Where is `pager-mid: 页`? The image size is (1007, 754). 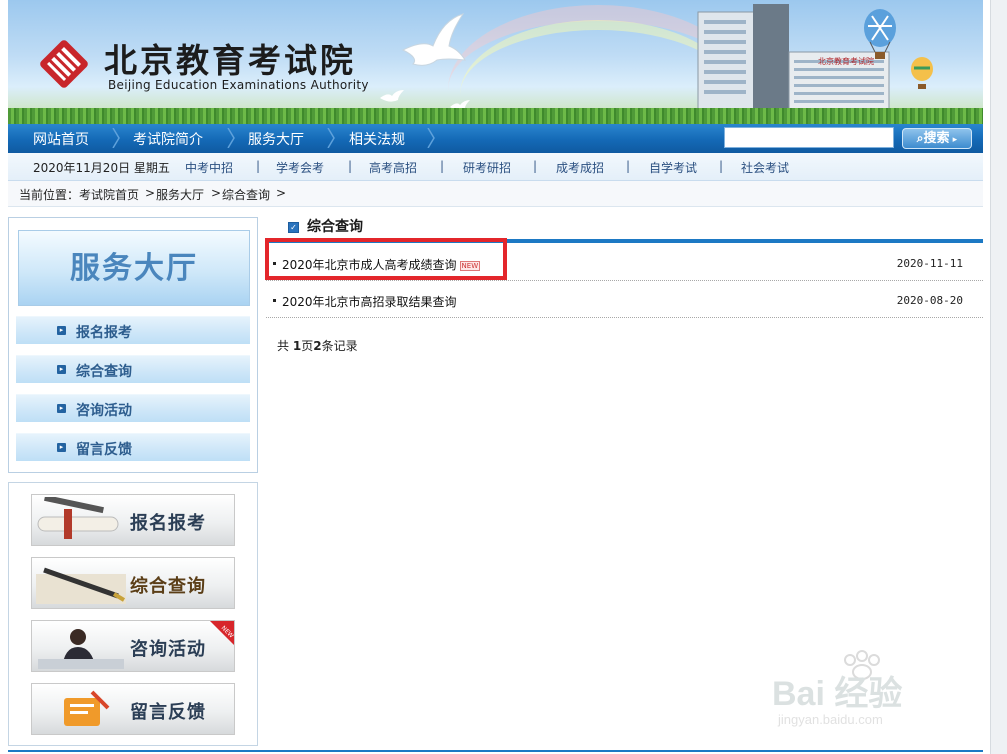
pager-mid: 页 is located at coordinates (307, 346).